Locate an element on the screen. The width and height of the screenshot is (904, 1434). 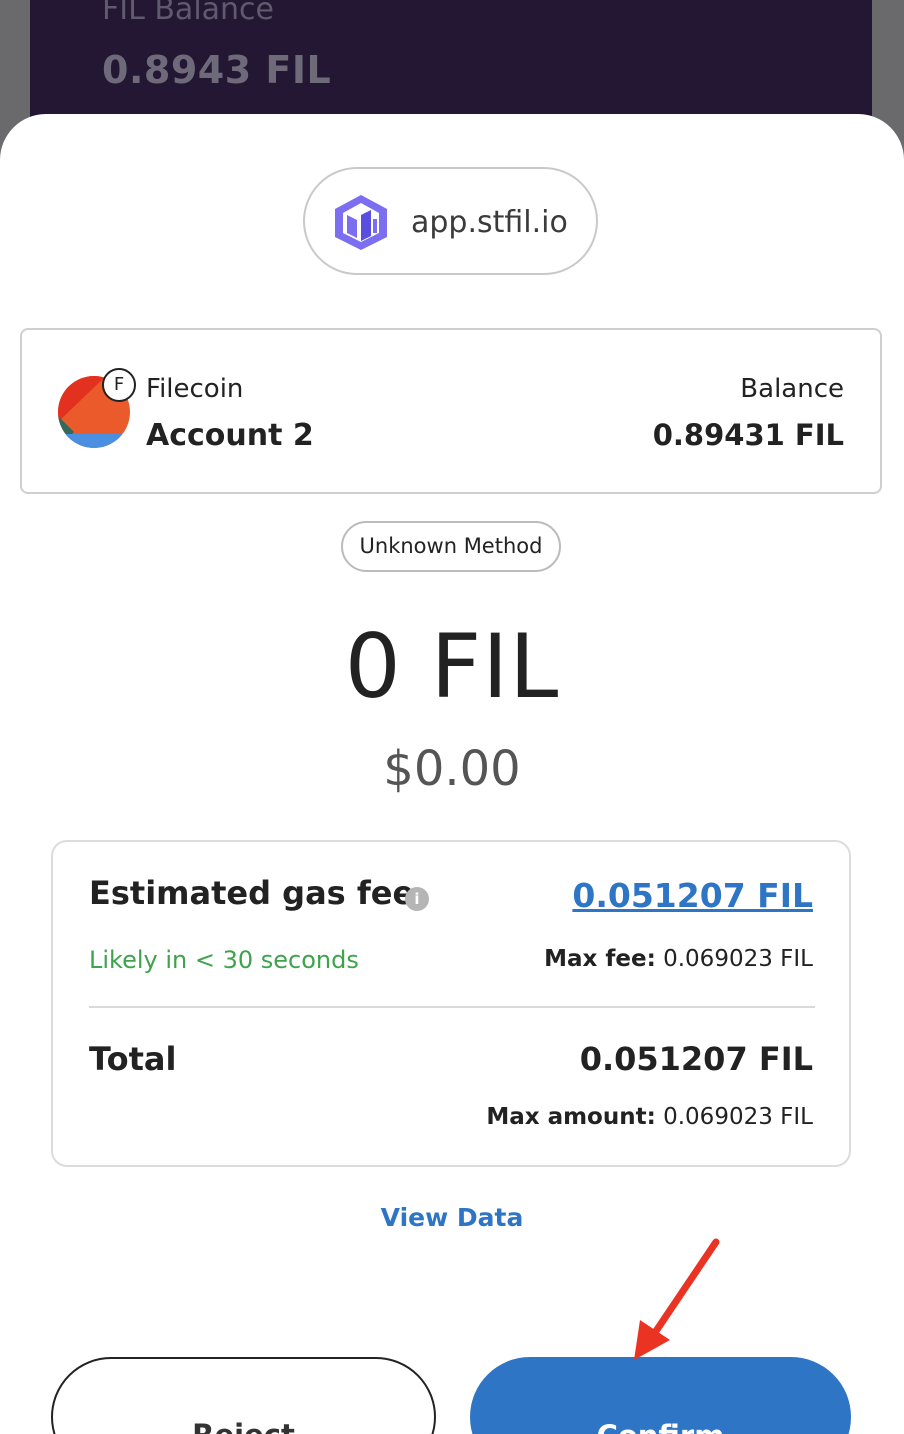
max-fee-row: Max fee: 0.069023 FIL is located at coordinates (678, 959).